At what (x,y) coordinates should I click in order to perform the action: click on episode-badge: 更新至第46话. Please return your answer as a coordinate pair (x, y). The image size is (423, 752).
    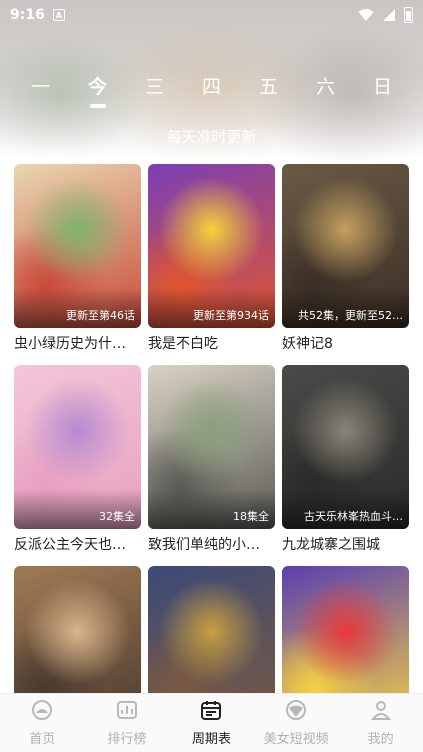
    Looking at the image, I should click on (100, 315).